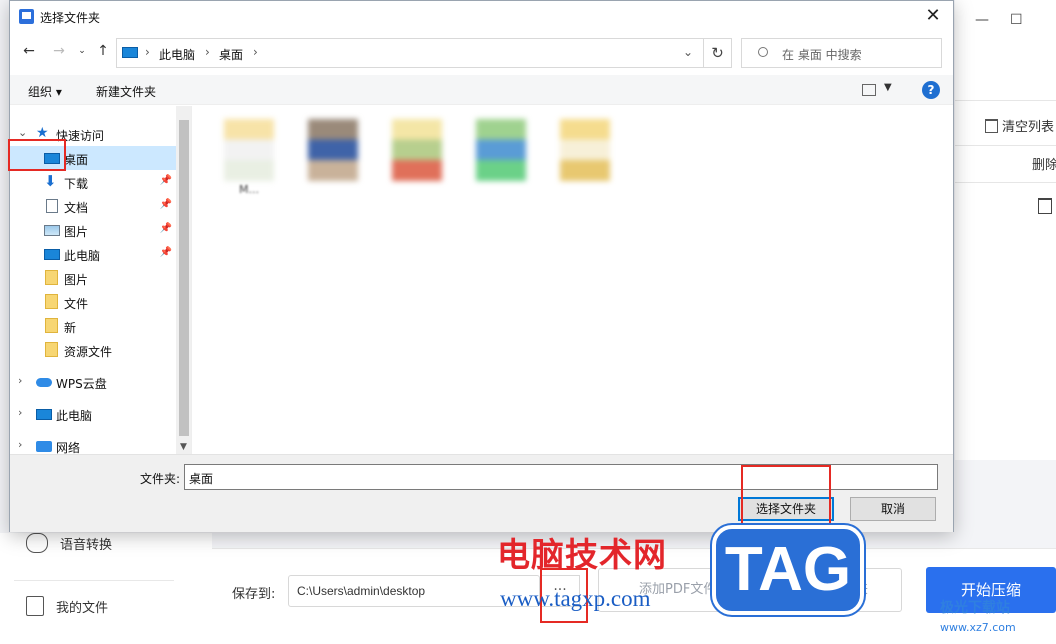  I want to click on background-right-panel, so click(1005, 230).